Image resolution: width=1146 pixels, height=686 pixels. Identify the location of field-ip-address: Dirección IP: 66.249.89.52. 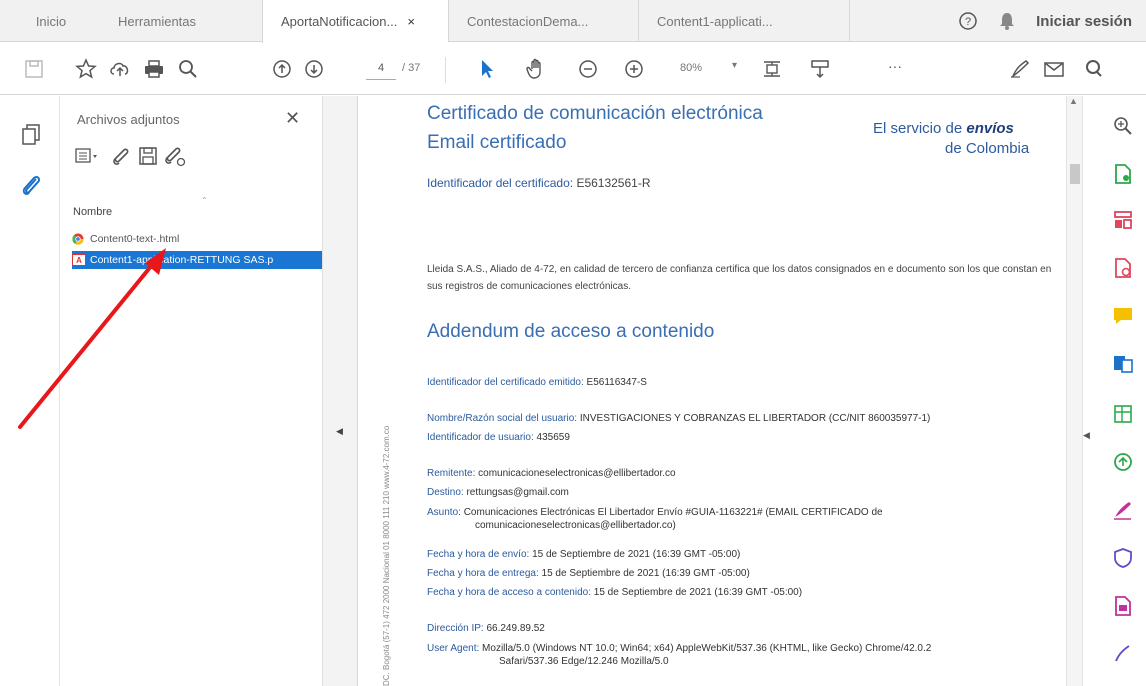
(486, 628).